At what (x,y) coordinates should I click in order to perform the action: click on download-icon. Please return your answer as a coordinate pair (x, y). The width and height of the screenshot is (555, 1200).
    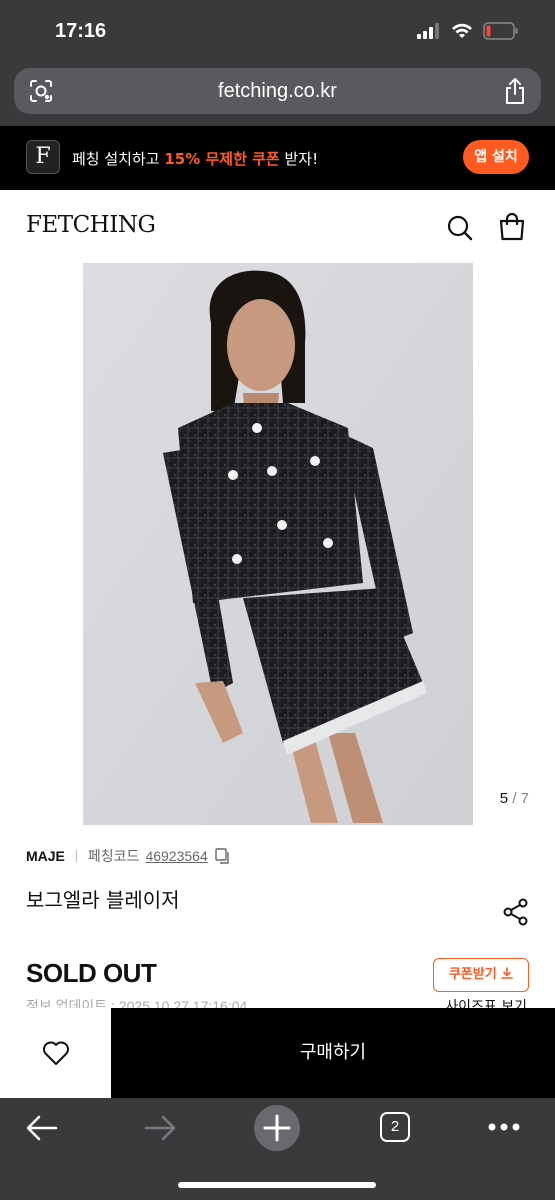
    Looking at the image, I should click on (507, 973).